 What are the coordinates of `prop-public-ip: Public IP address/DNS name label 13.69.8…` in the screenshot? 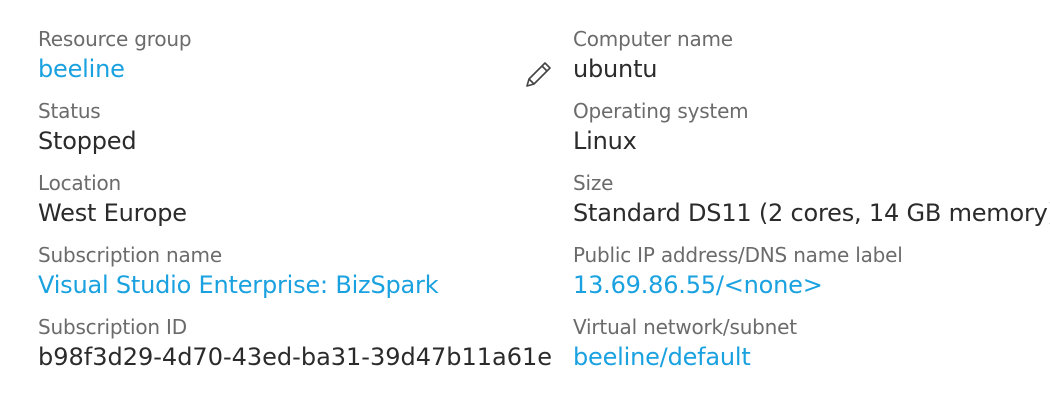 It's located at (808, 278).